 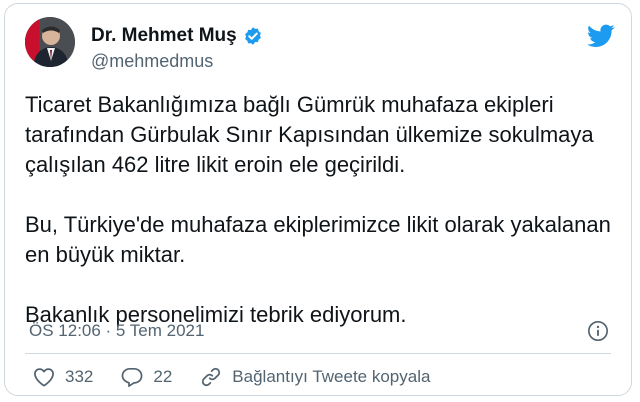 I want to click on info-icon, so click(x=598, y=331).